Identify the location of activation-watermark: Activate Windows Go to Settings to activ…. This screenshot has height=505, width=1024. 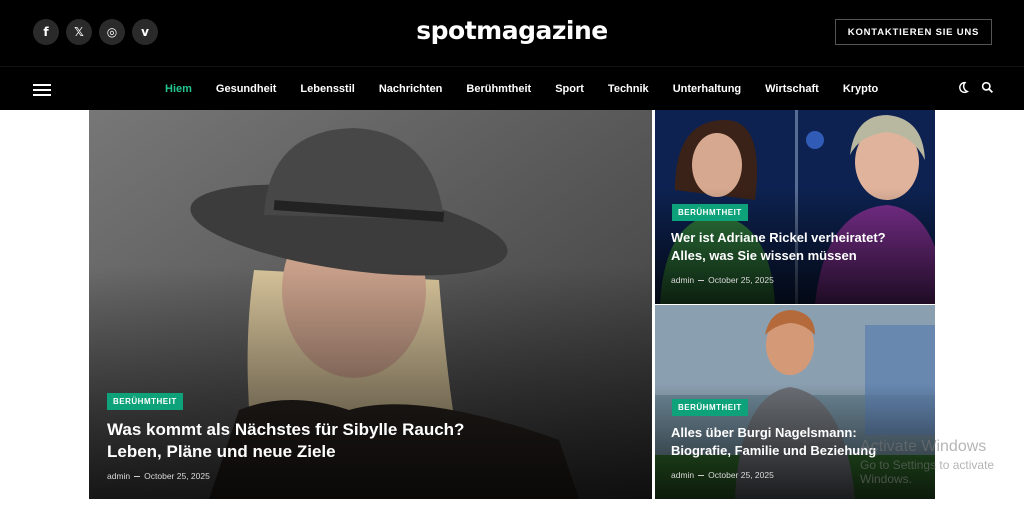
(942, 462).